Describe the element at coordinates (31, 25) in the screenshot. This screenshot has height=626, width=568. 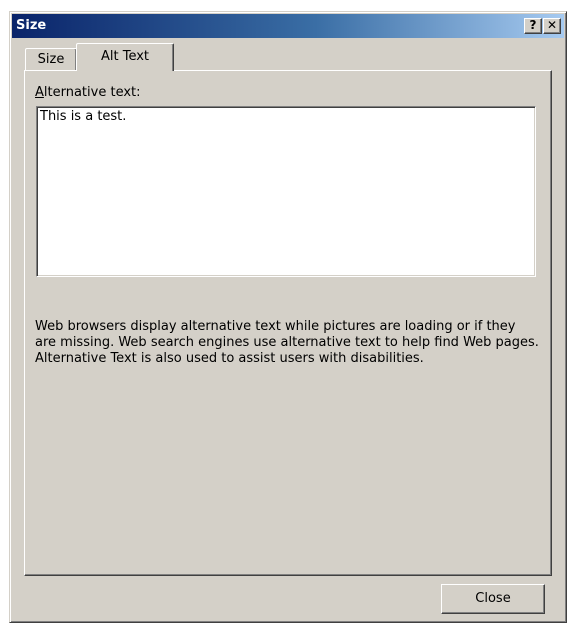
I see `window-title: Size` at that location.